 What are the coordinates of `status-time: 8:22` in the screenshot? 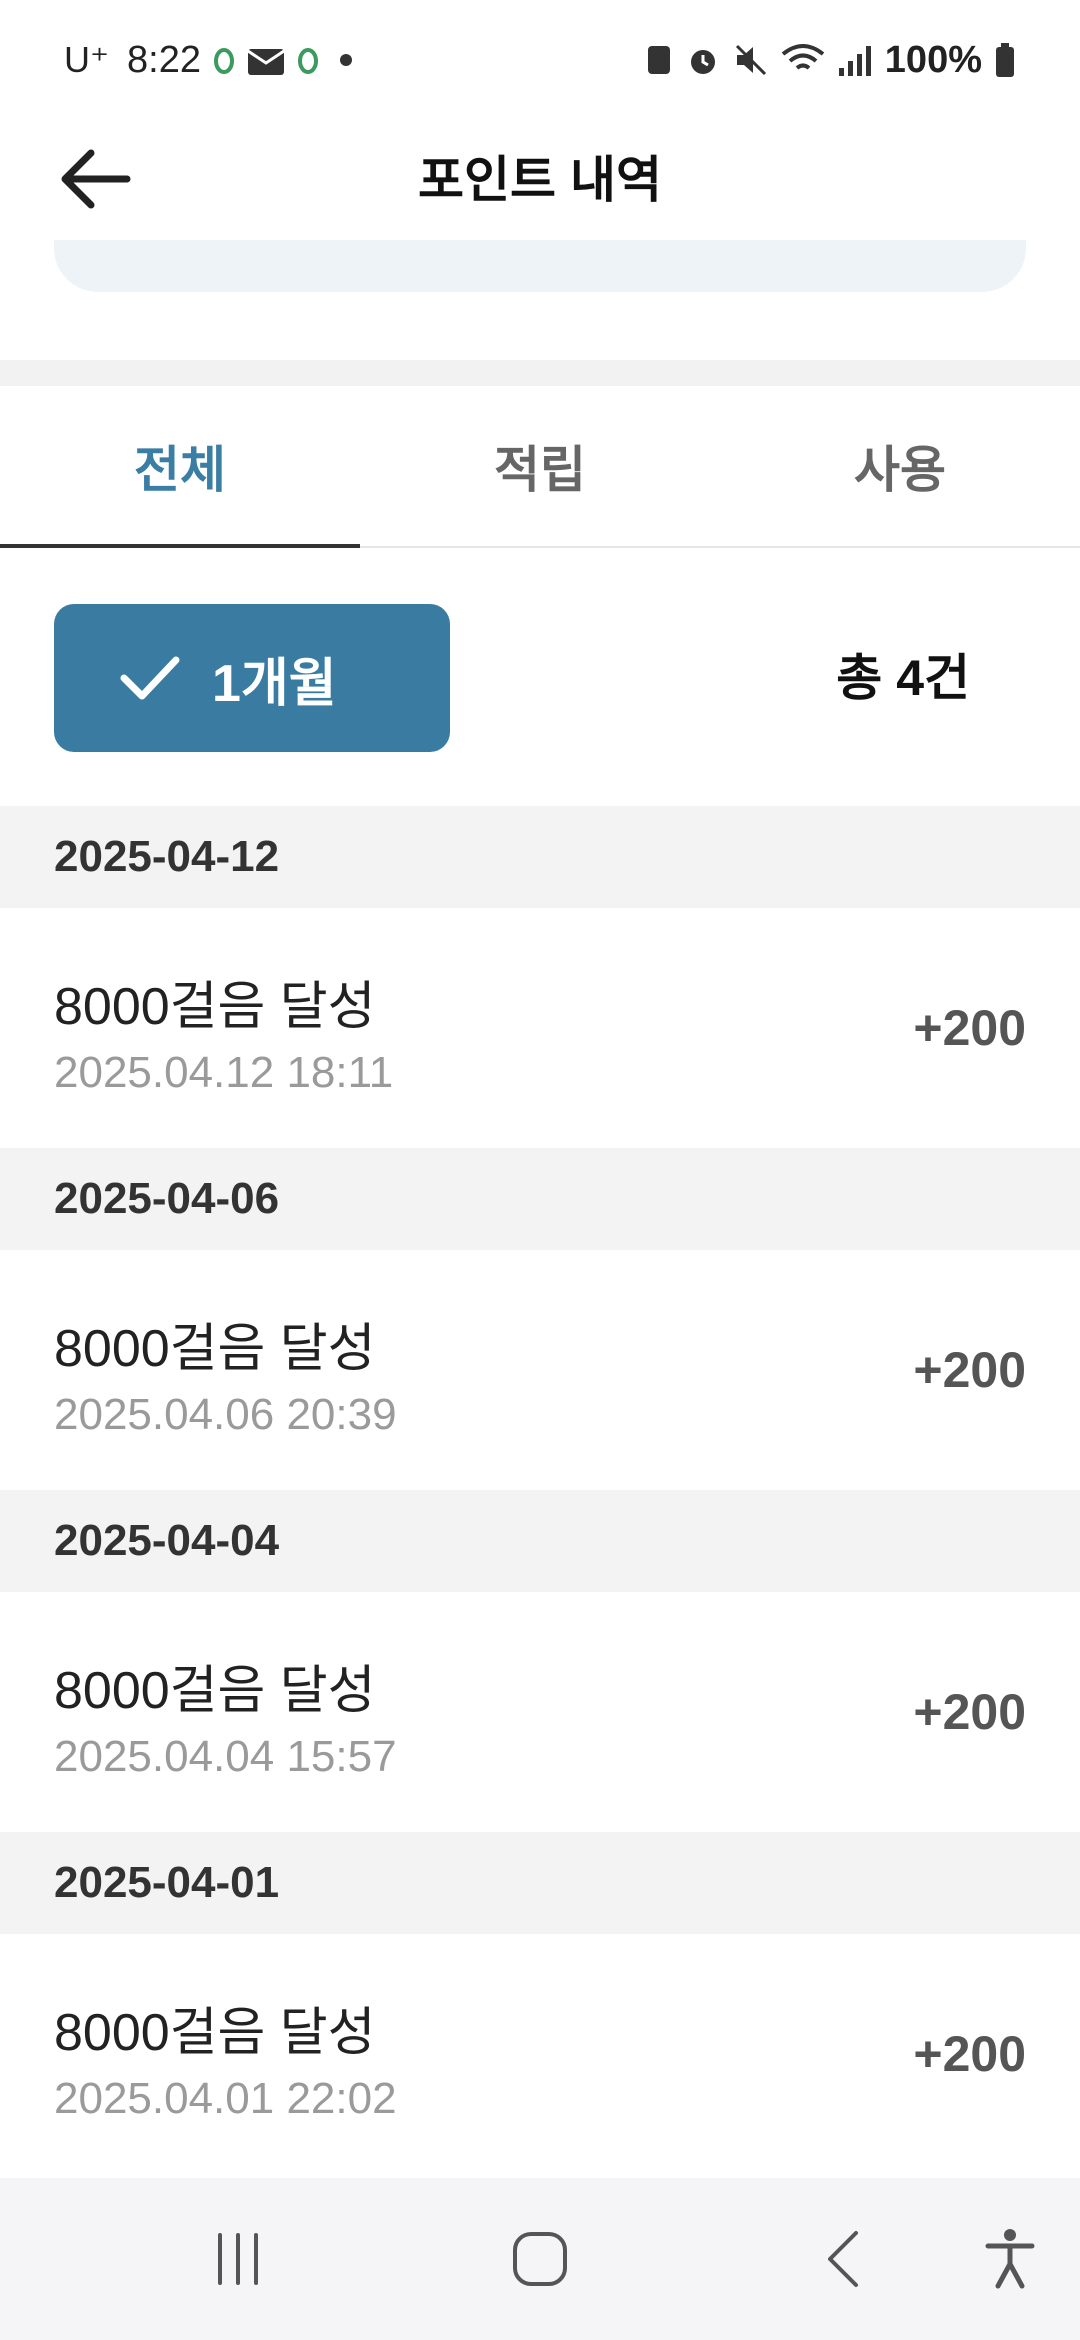 It's located at (164, 59).